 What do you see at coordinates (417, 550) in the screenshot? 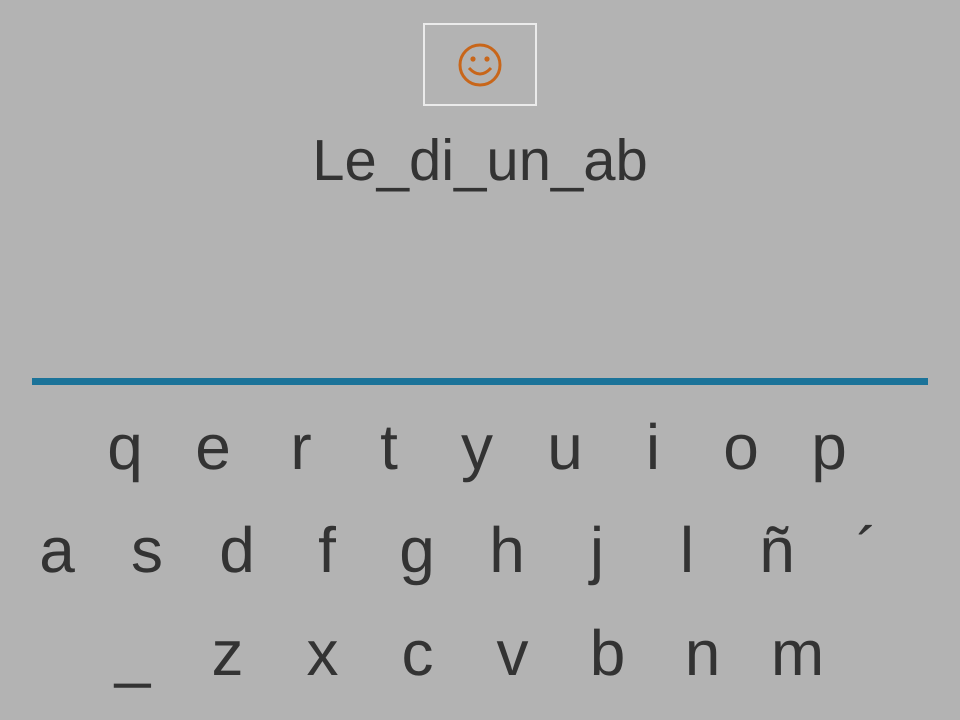
I see `letter-key: g` at bounding box center [417, 550].